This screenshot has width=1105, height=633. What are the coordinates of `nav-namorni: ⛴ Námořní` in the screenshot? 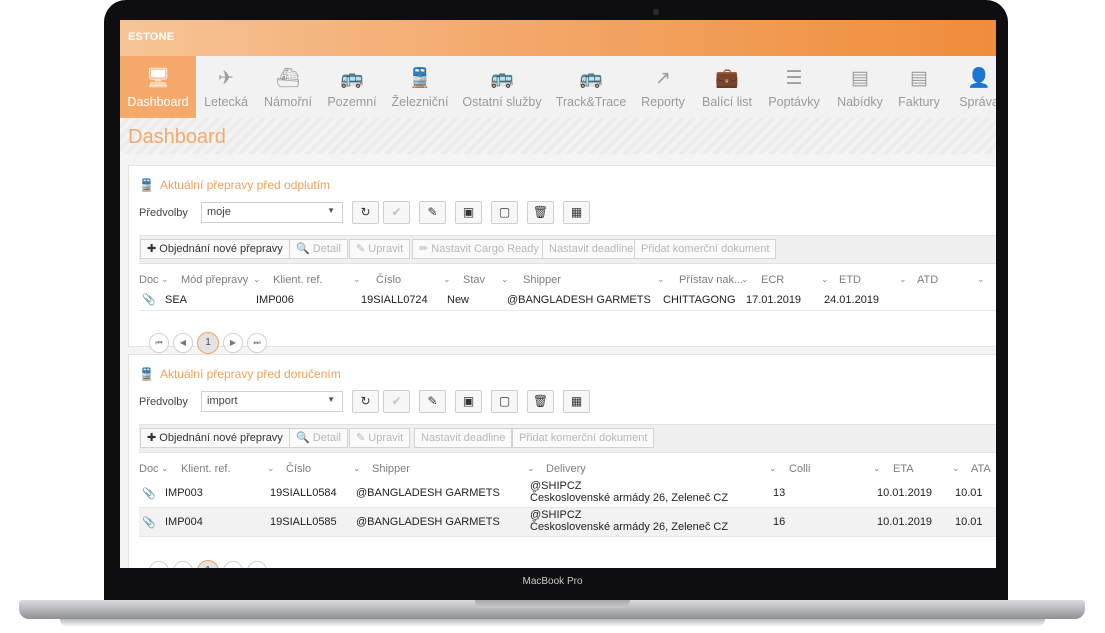 It's located at (288, 87).